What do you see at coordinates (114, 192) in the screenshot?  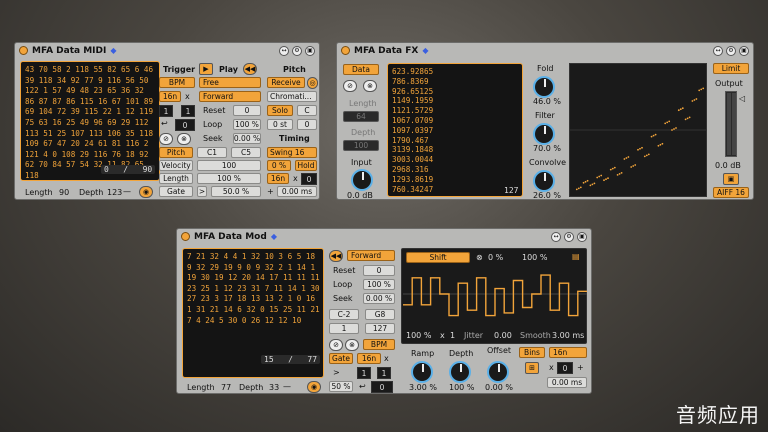 I see `depth-value: 123` at bounding box center [114, 192].